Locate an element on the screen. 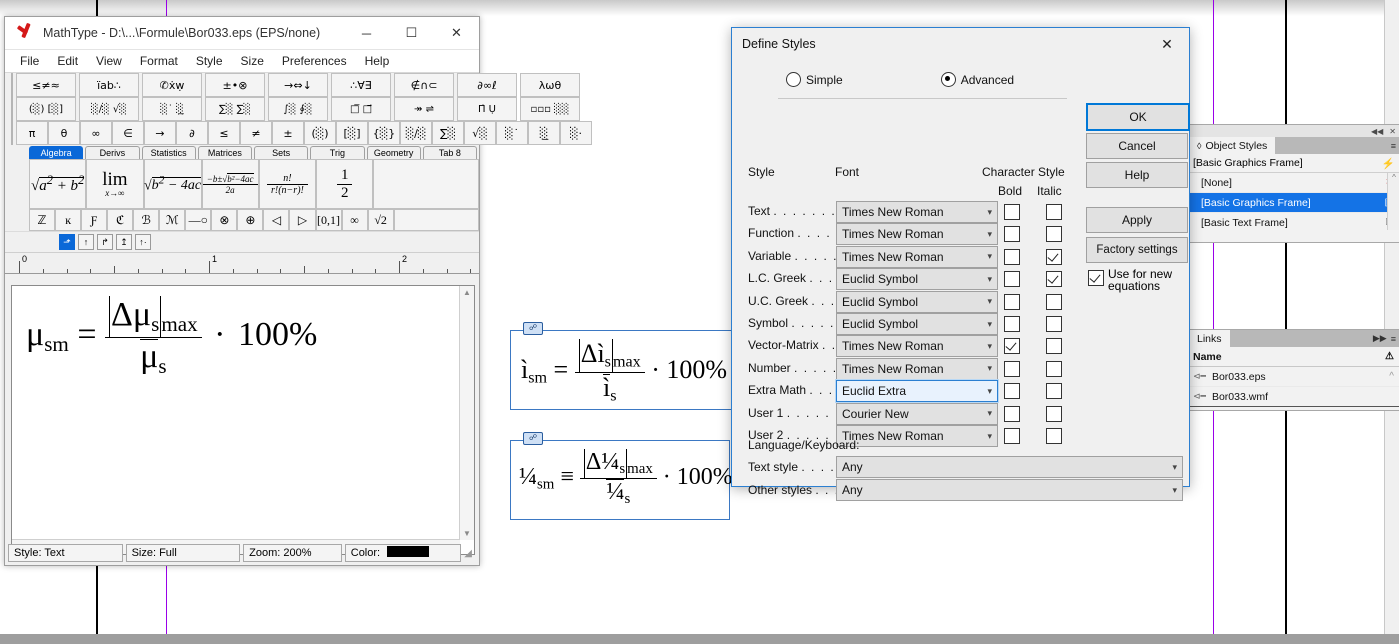 The height and width of the screenshot is (644, 1399). quick-symbol-2: ∞ is located at coordinates (96, 133).